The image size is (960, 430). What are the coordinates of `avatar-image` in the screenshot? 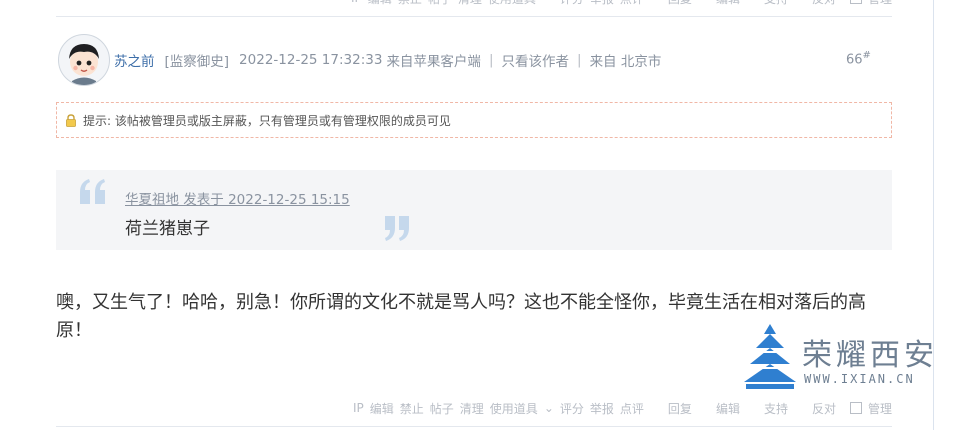 It's located at (84, 64).